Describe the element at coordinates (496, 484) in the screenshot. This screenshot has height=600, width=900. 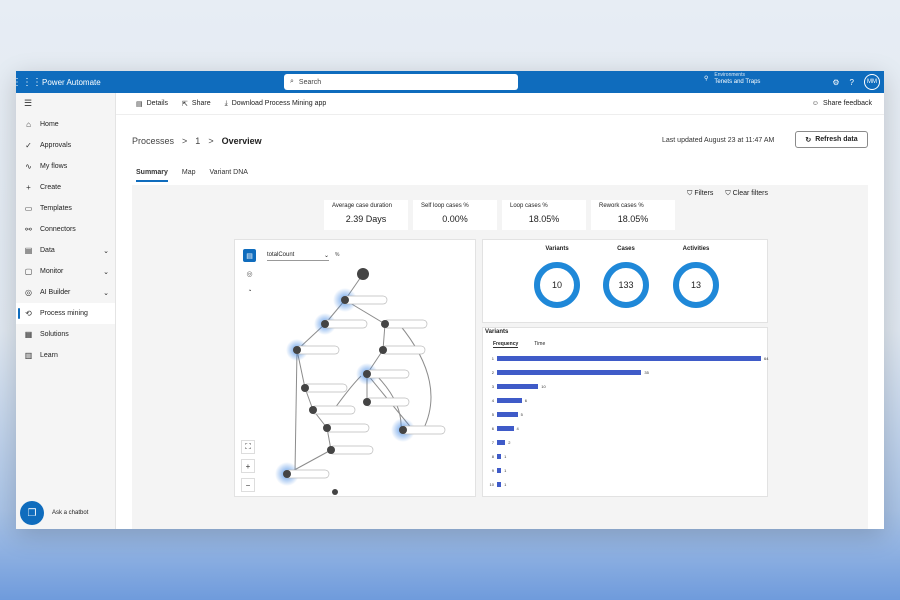
I see `variant-row: 10 1` at that location.